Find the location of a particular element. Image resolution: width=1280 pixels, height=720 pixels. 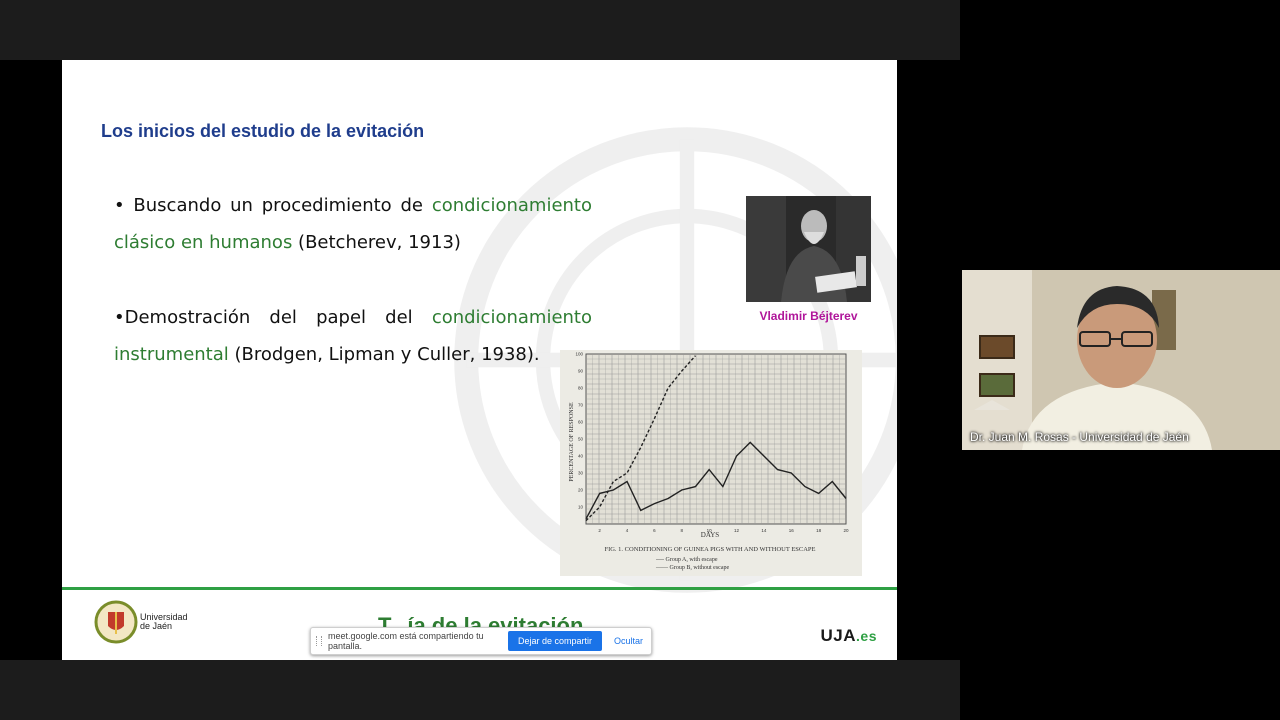

hide-button: Ocultar is located at coordinates (628, 641).